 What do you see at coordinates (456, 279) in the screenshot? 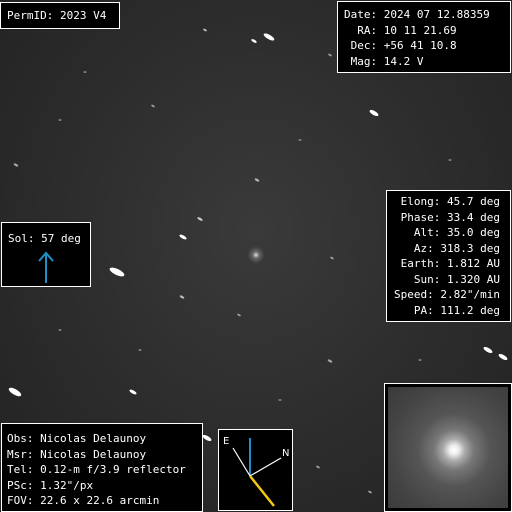
I see `sun-distance-line: Sun: 1.320 AU` at bounding box center [456, 279].